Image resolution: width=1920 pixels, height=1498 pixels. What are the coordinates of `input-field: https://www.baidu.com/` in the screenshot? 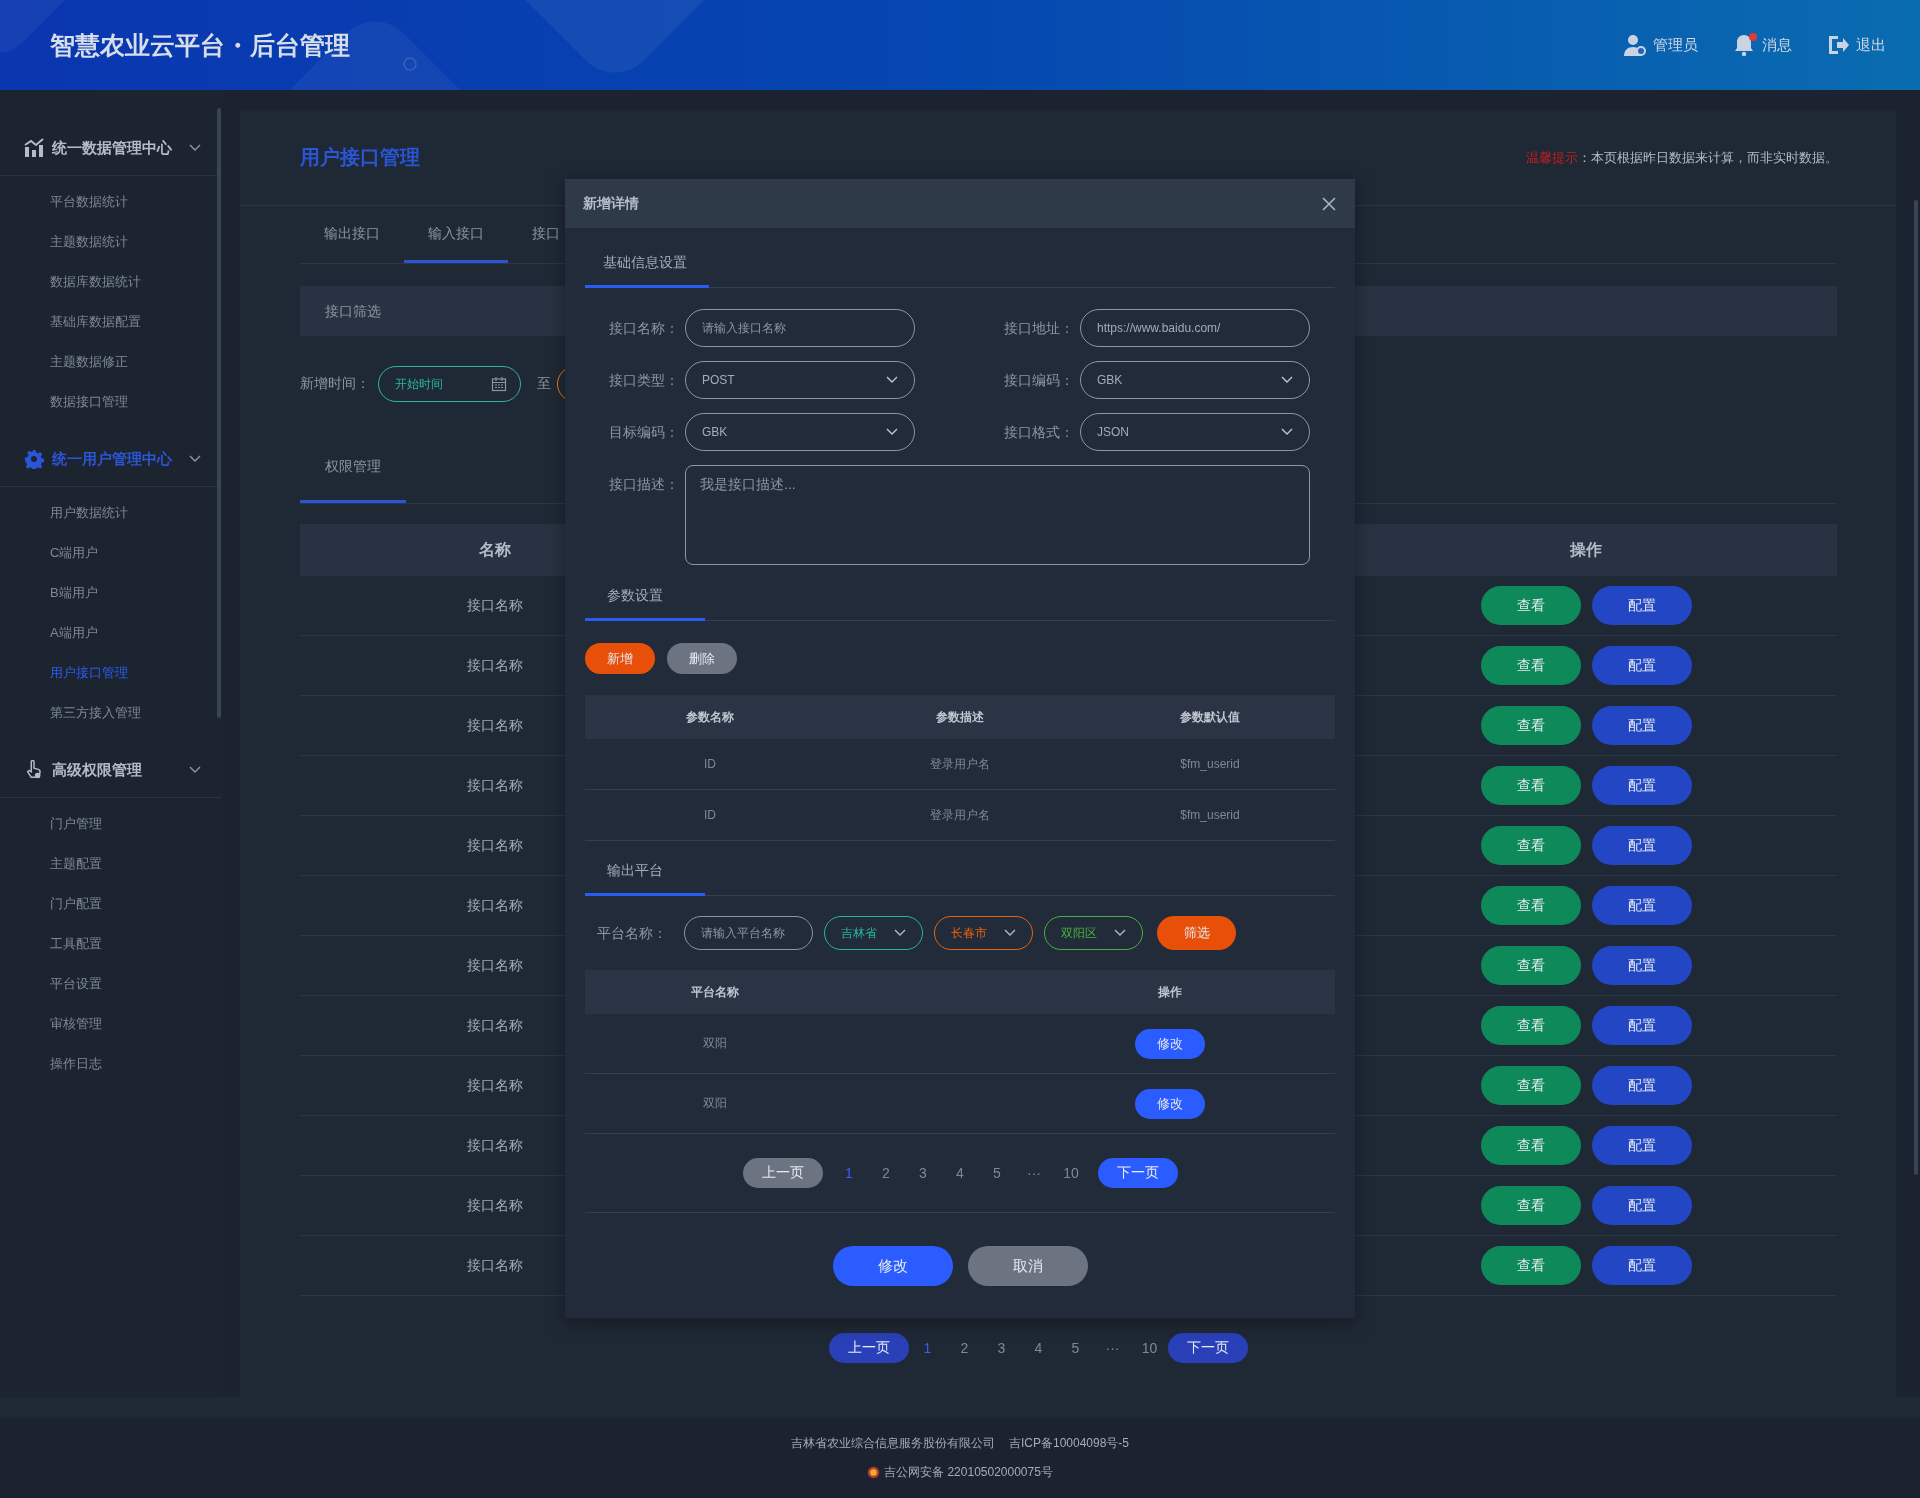 It's located at (1195, 328).